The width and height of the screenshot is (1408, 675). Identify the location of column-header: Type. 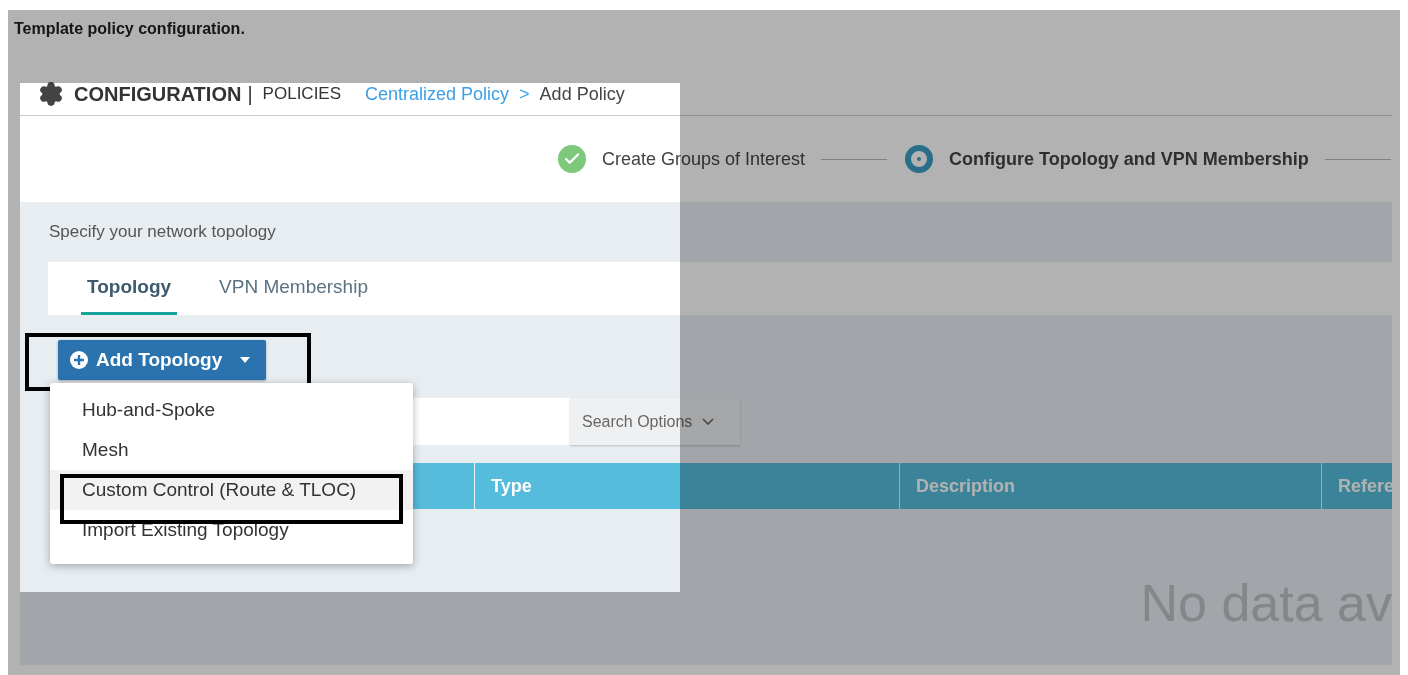
(687, 486).